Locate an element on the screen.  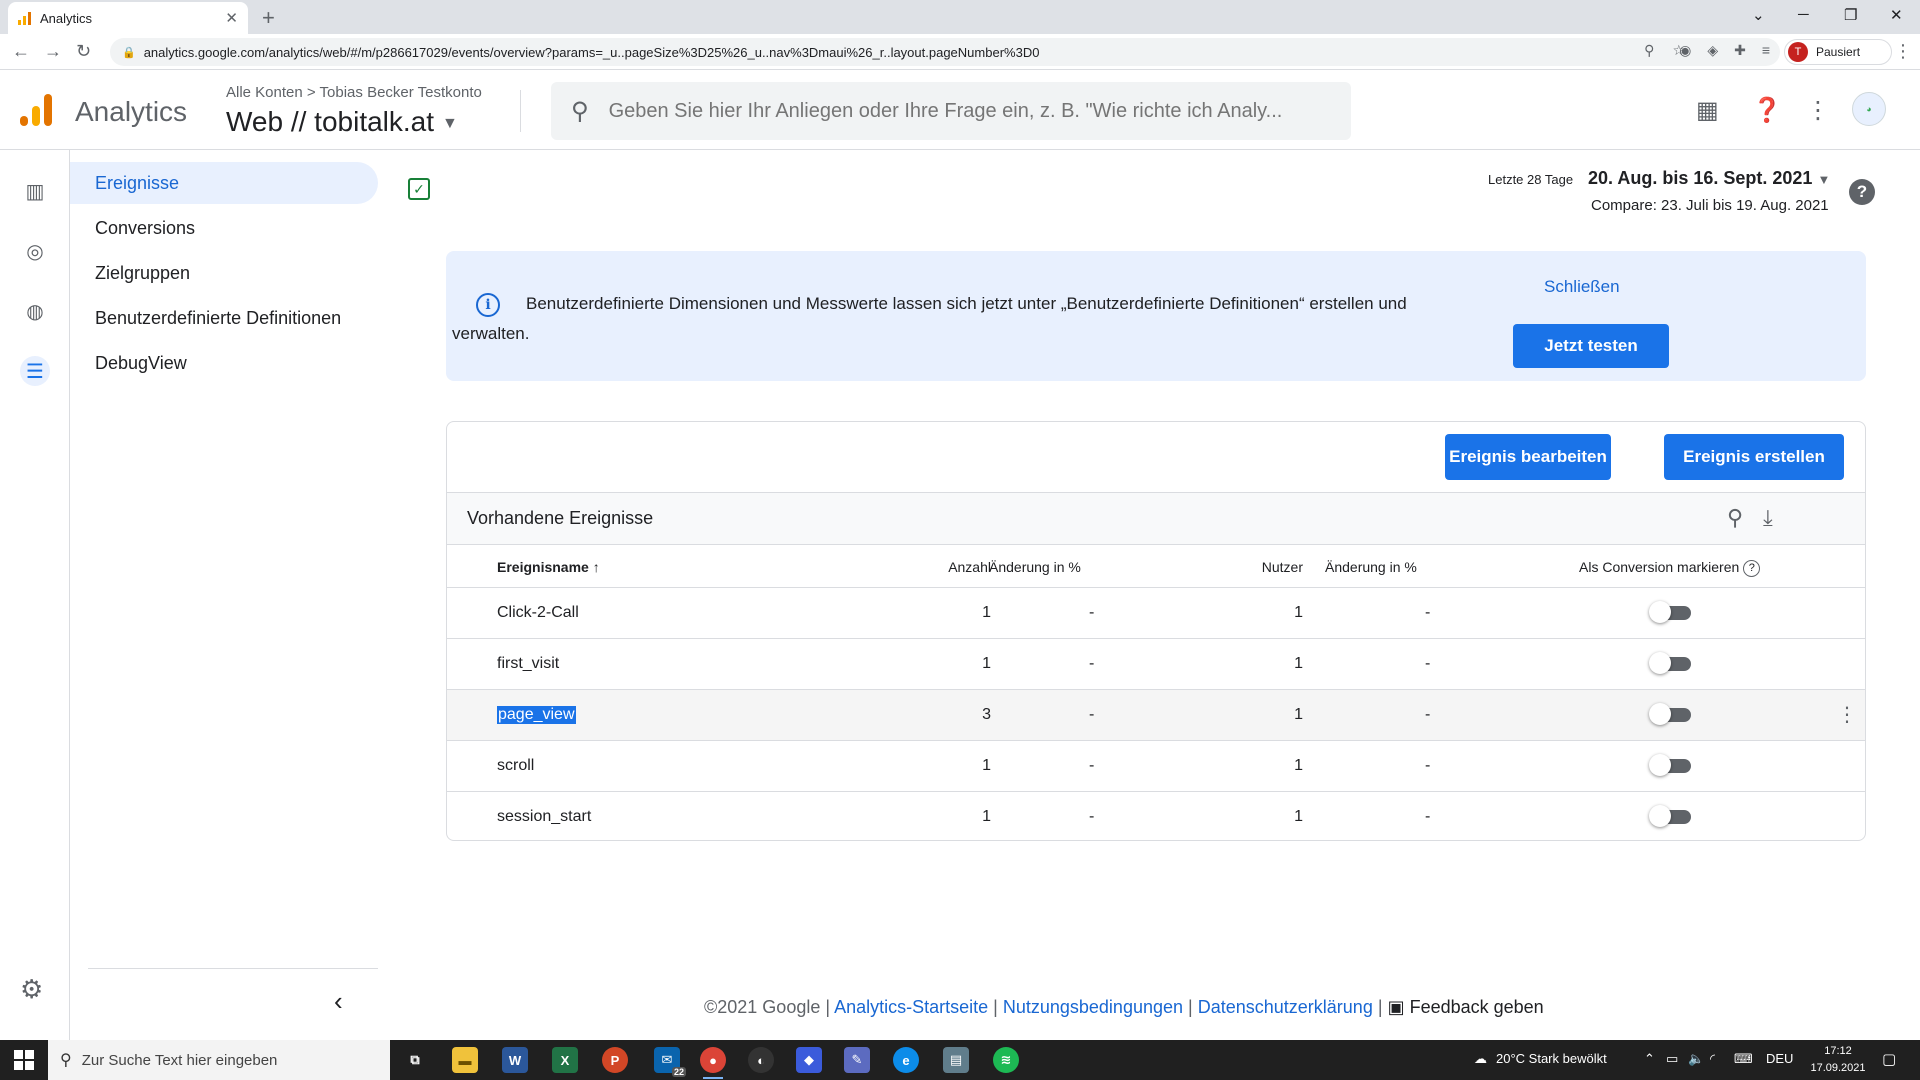
advertising-icon: ◍ is located at coordinates (35, 311).